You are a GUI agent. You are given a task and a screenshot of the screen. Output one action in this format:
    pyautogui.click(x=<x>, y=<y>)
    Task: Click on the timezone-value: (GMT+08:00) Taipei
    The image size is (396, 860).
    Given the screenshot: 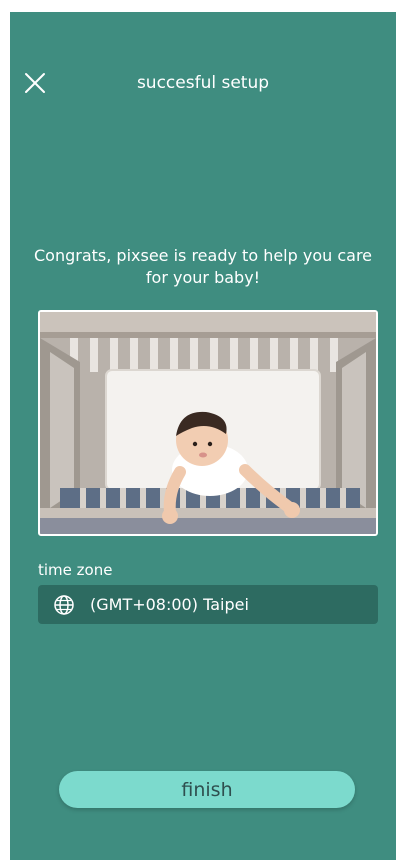 What is the action you would take?
    pyautogui.click(x=169, y=604)
    